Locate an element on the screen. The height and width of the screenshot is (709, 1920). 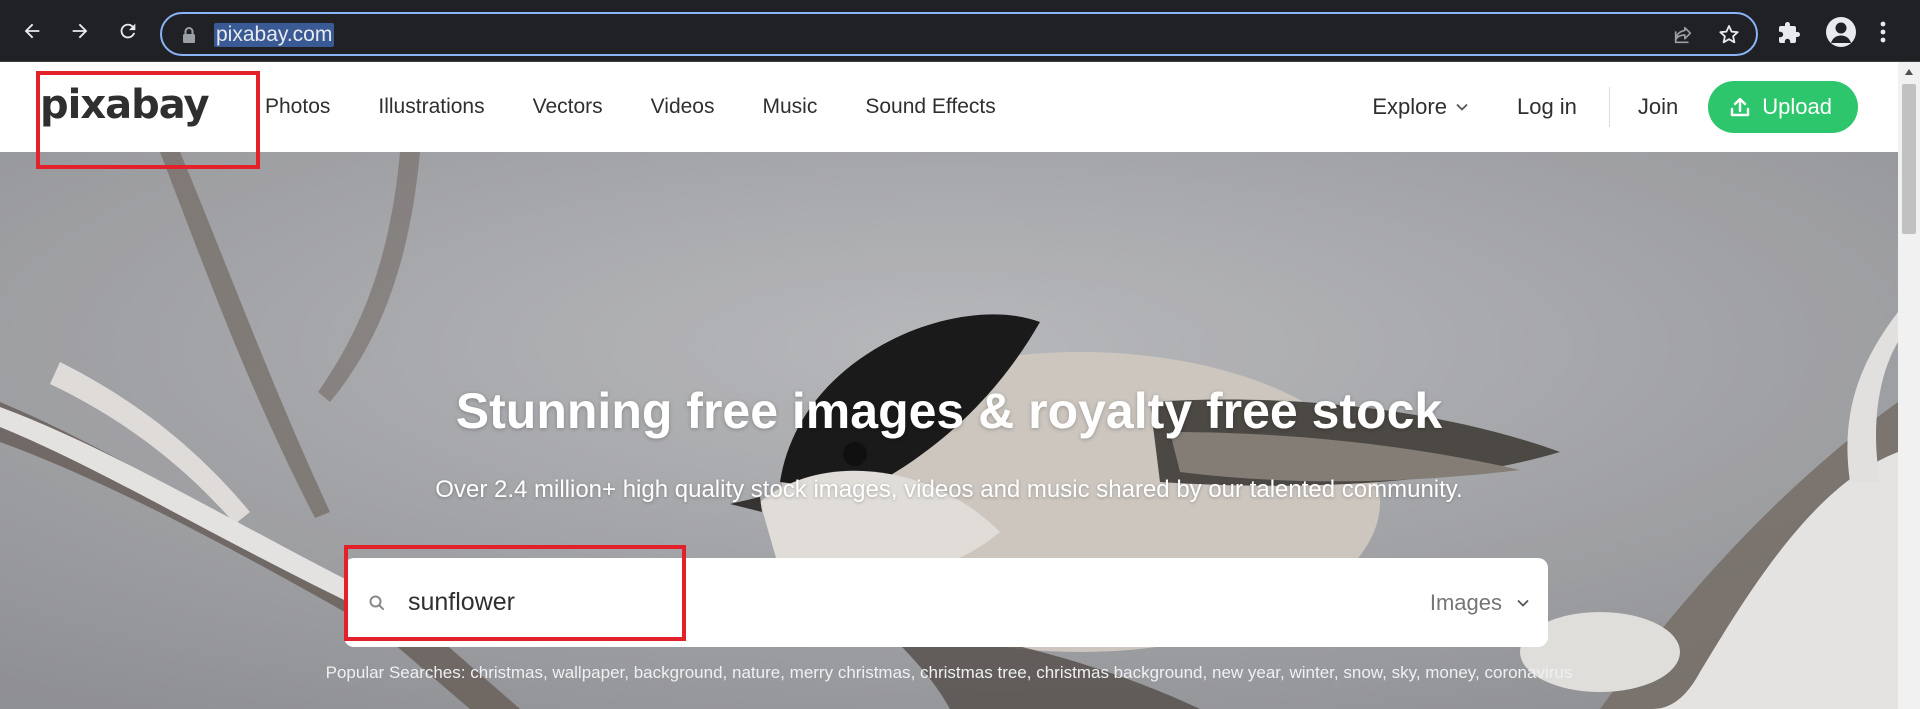
upload-icon is located at coordinates (1740, 107).